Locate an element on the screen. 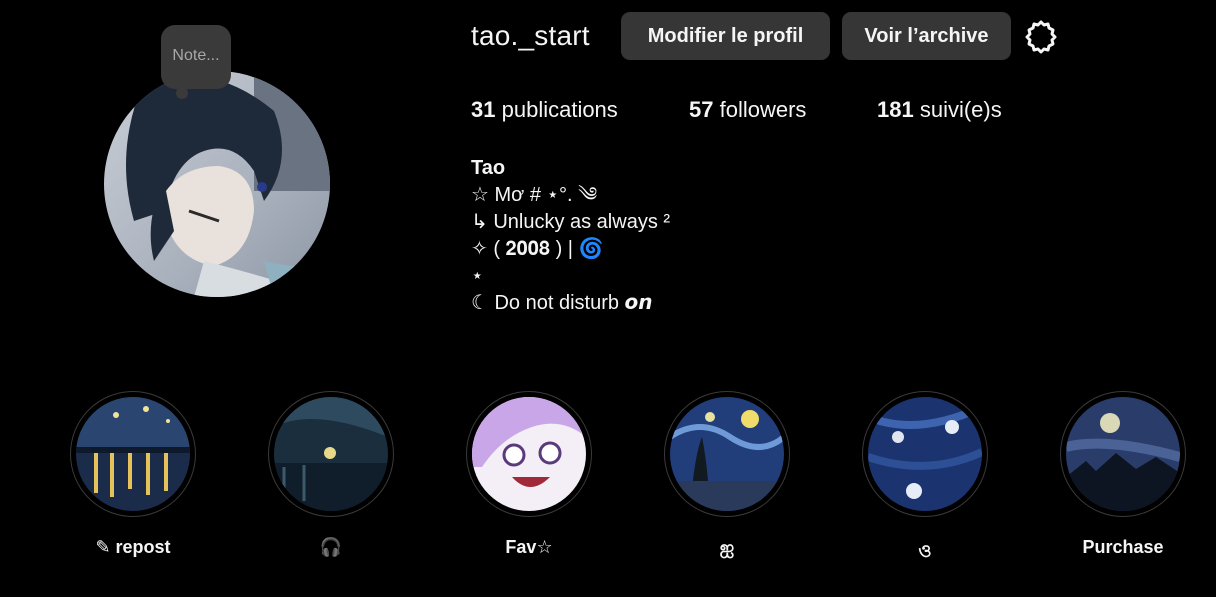 The height and width of the screenshot is (597, 1216). highlight-repost: ✎ repost is located at coordinates (133, 481).